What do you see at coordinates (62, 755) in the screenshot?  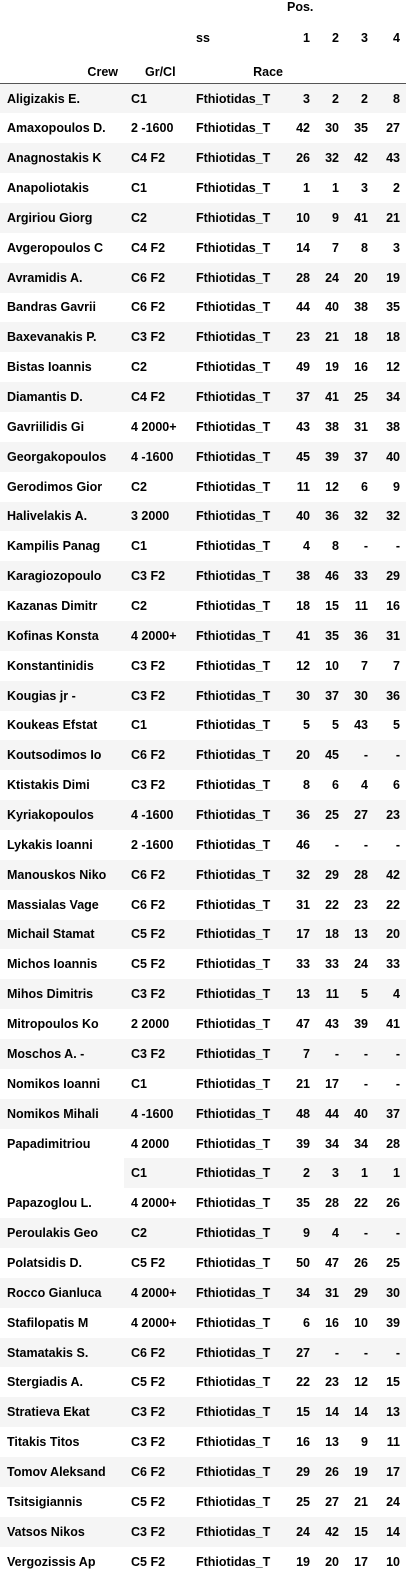 I see `crew-cell: Koutsodimos Io` at bounding box center [62, 755].